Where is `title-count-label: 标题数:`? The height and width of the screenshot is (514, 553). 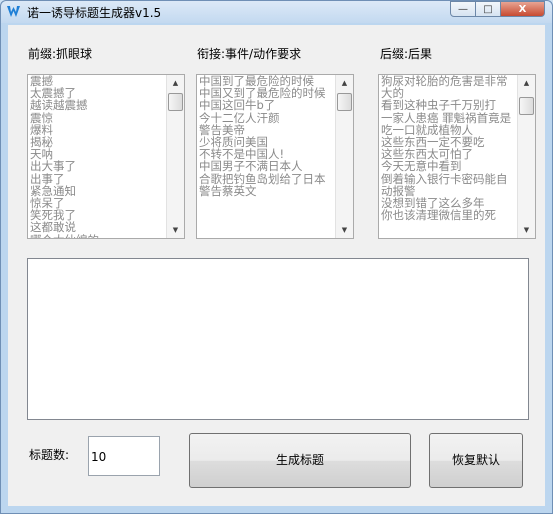 title-count-label: 标题数: is located at coordinates (49, 455).